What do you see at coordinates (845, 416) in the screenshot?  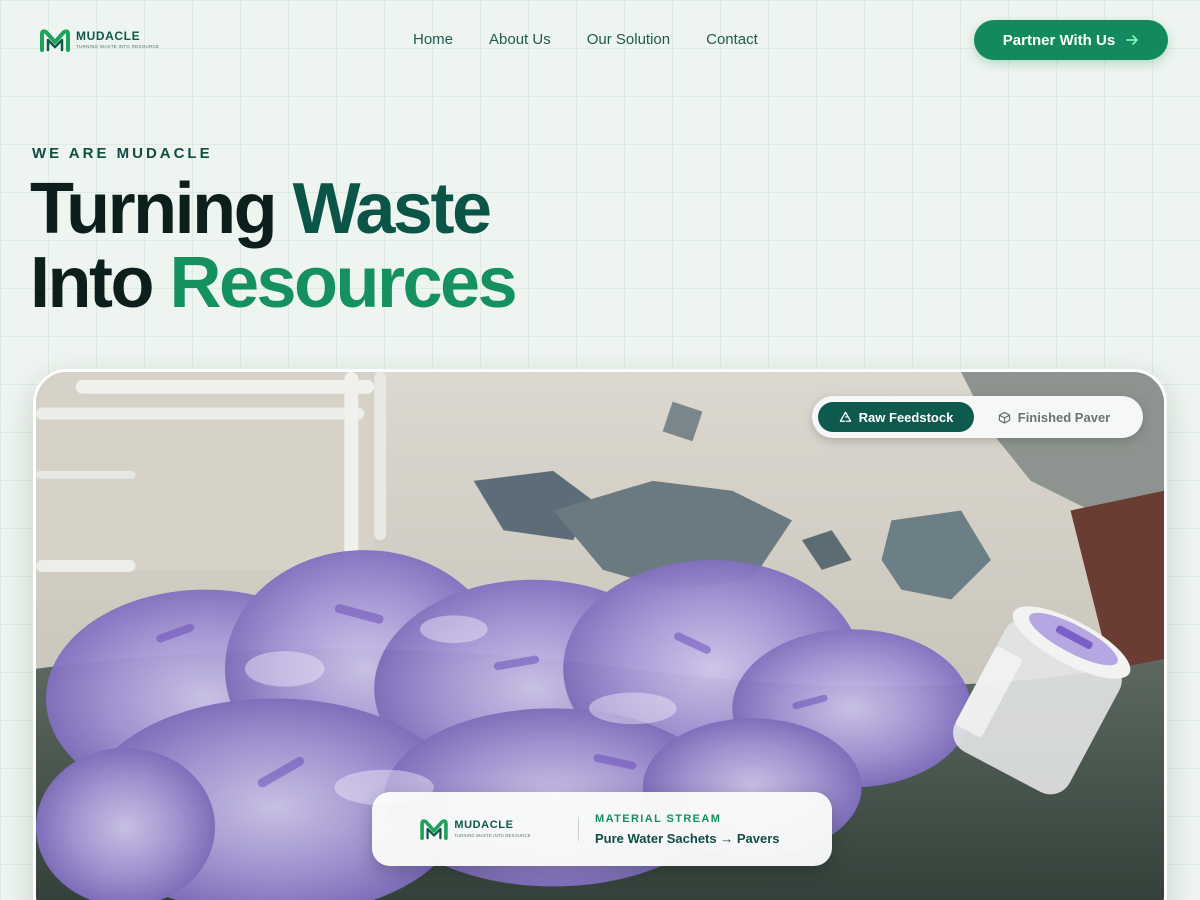 I see `recycle-icon` at bounding box center [845, 416].